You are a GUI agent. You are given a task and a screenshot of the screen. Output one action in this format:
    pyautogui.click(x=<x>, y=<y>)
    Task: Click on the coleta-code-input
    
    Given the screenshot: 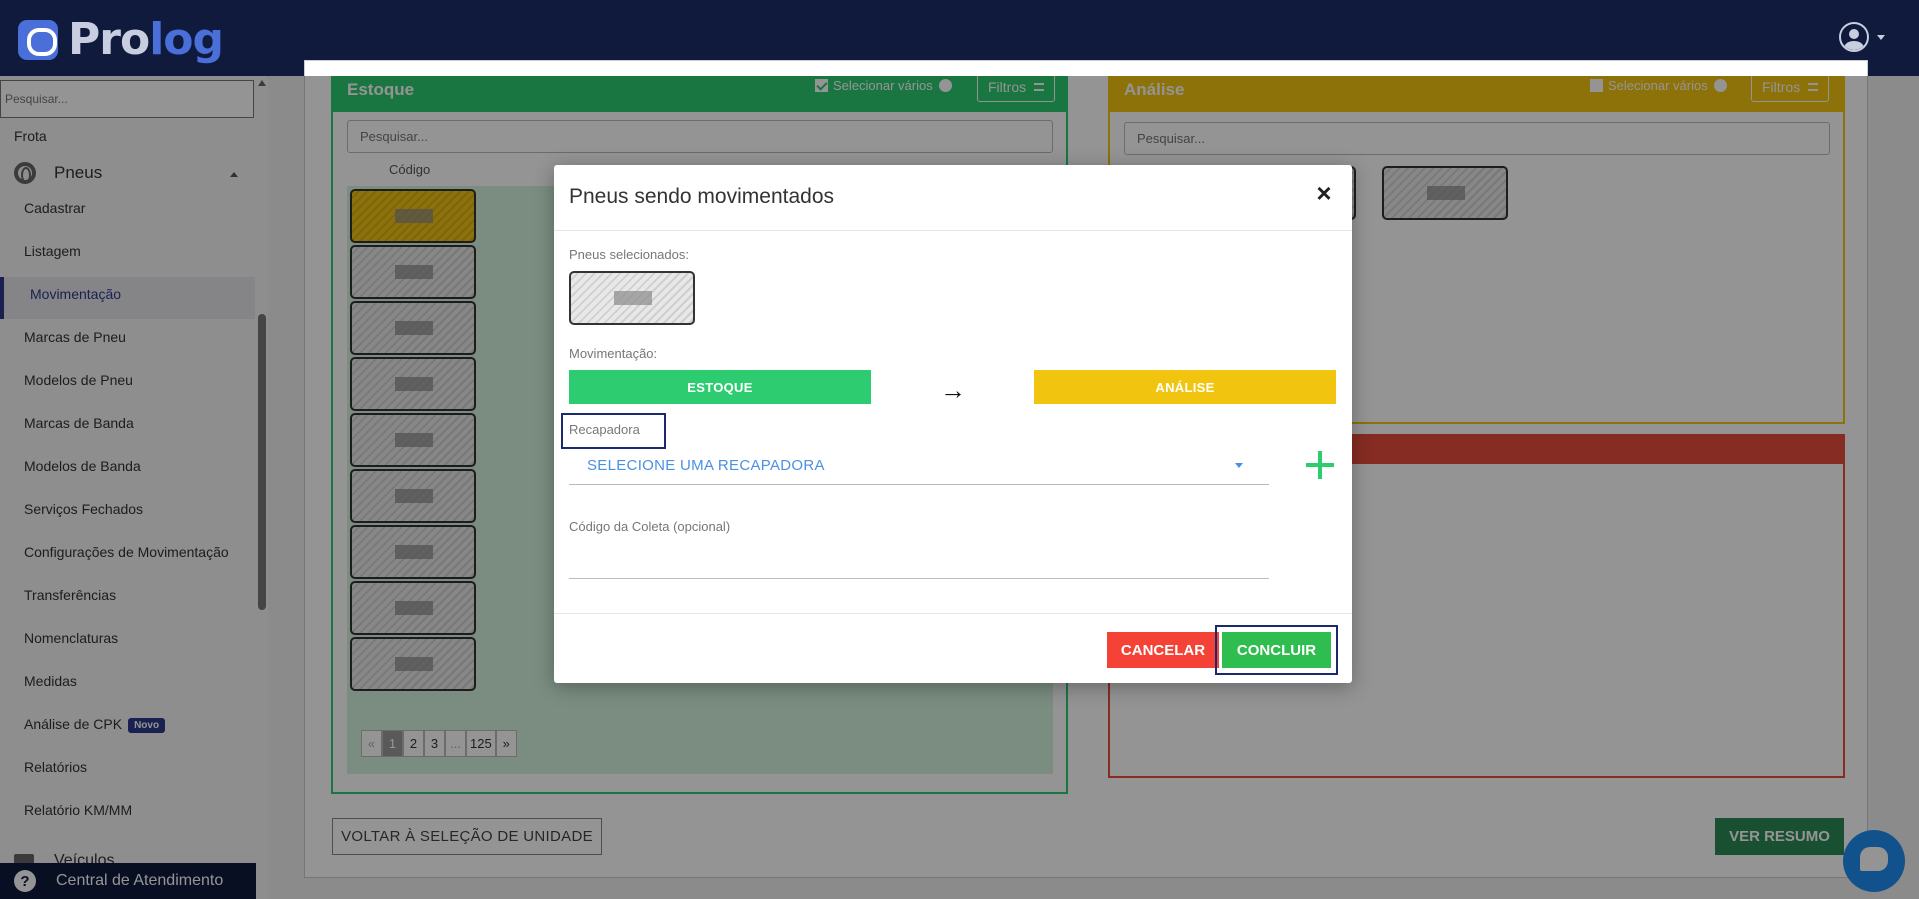 What is the action you would take?
    pyautogui.click(x=919, y=561)
    